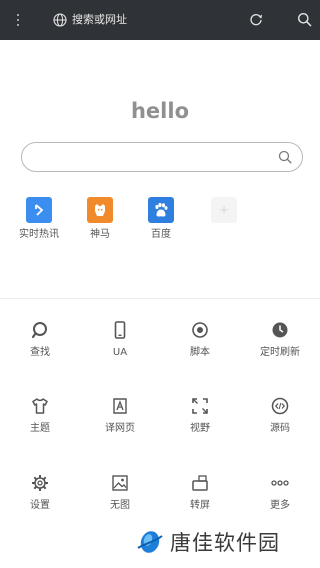 The image size is (320, 568). I want to click on tool-label: 转屏, so click(200, 505).